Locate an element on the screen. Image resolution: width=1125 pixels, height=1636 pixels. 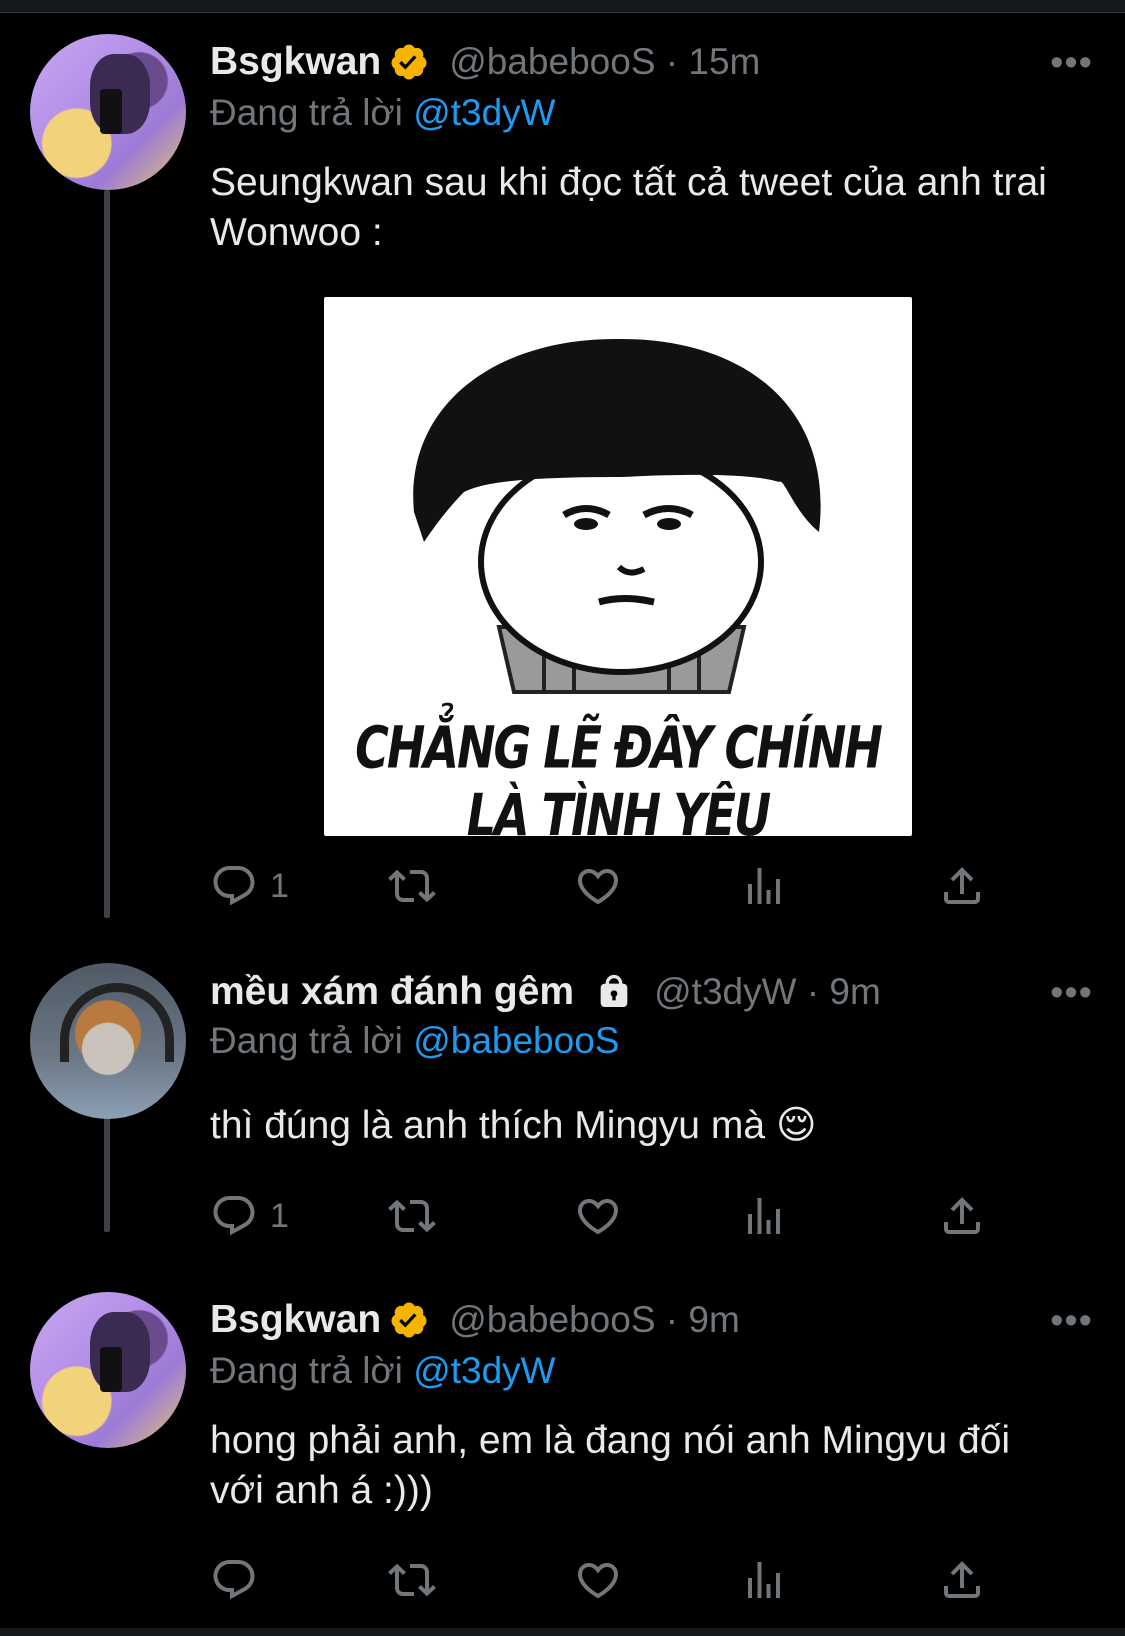
tweet-header: Bsgkwan @babebooS · 15m is located at coordinates (485, 62).